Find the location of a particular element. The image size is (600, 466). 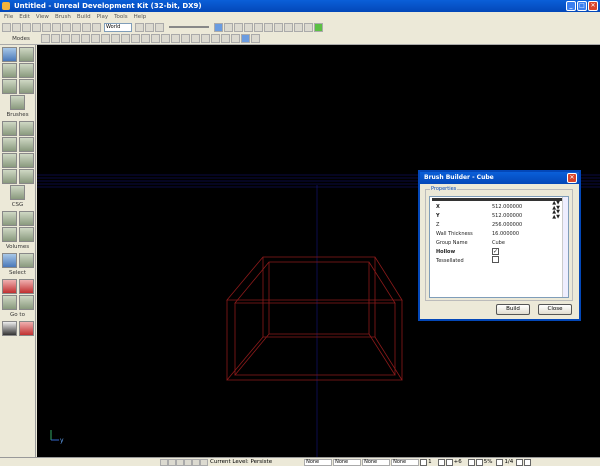

foliage-mode-icon is located at coordinates (17, 102).